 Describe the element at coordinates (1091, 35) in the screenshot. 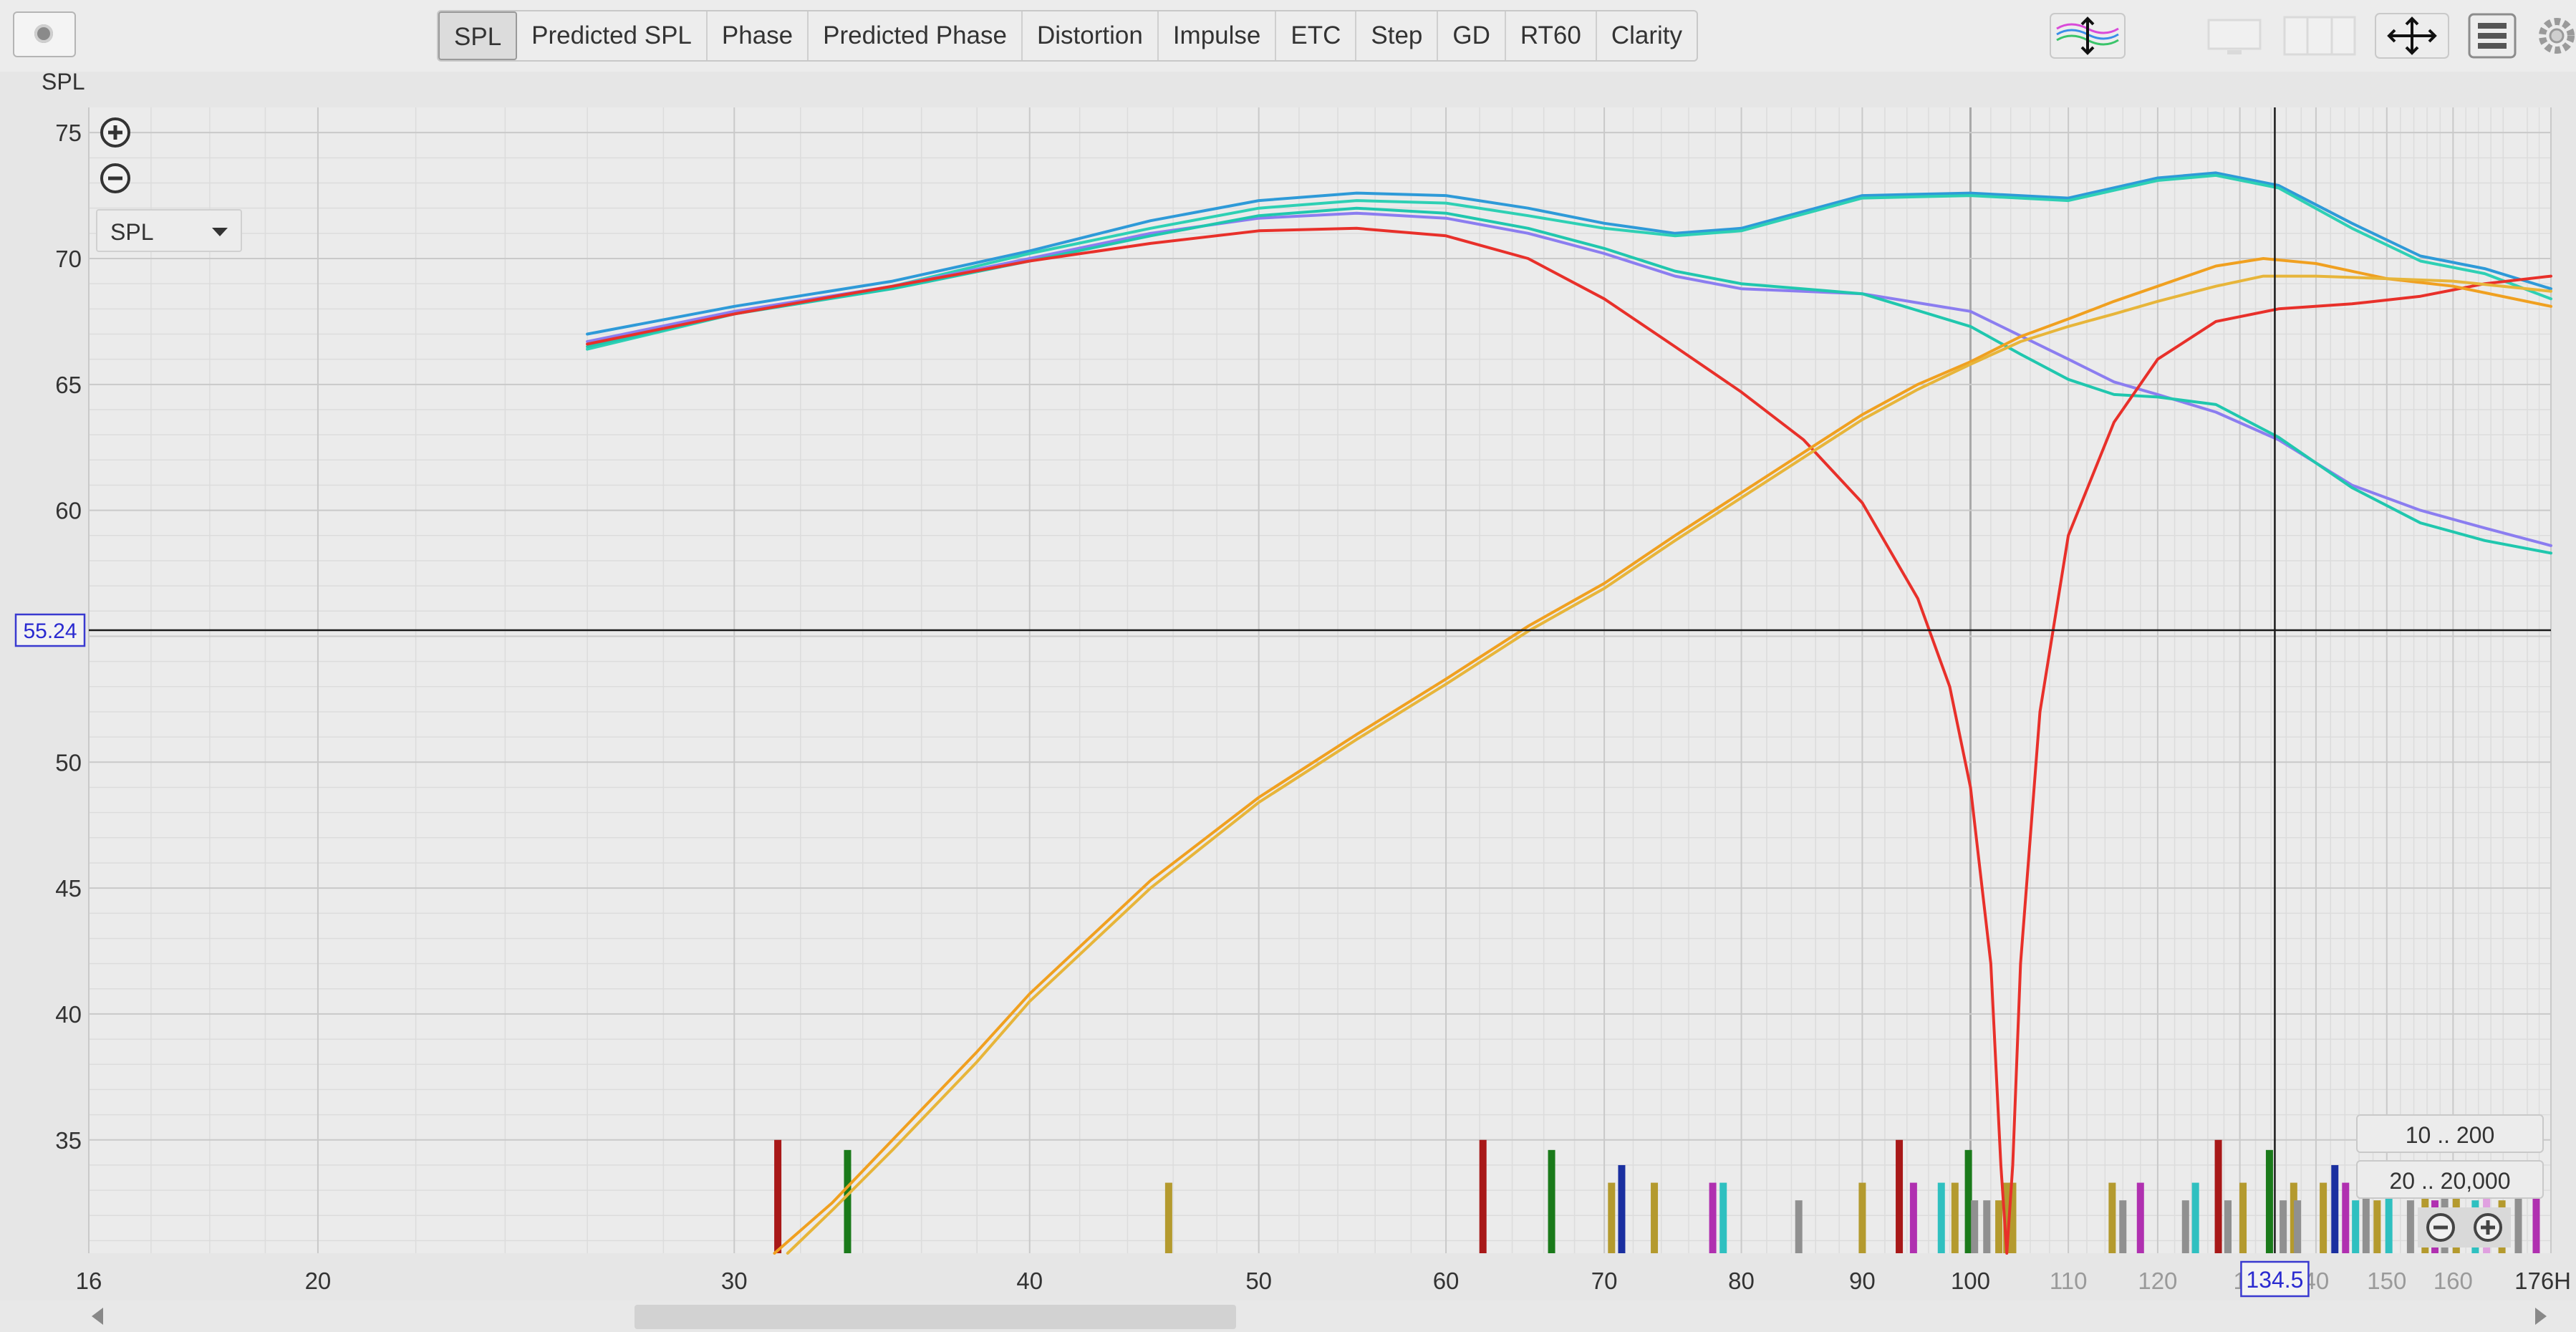

I see `tab-distortion: Distortion` at that location.